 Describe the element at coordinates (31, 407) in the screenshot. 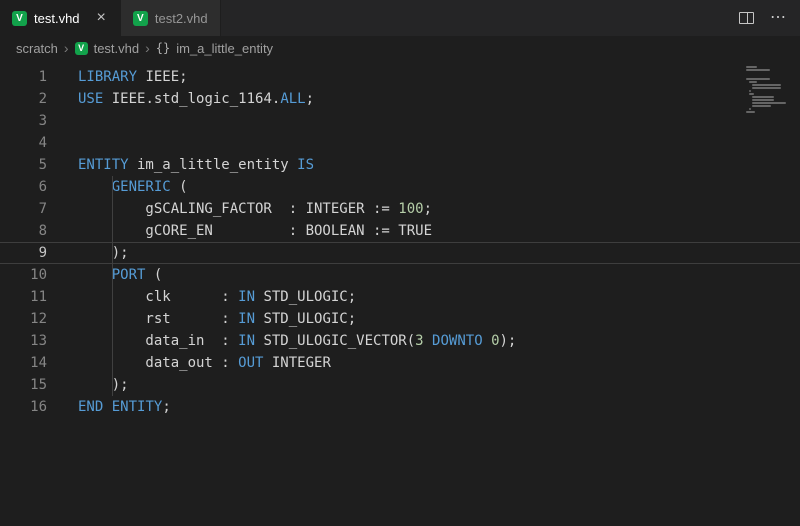

I see `line-number: 16` at that location.